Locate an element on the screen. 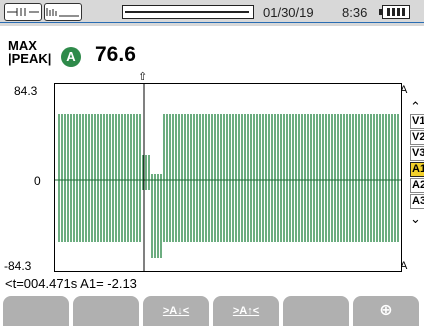 The width and height of the screenshot is (424, 327). measurement-mode-label: MAX |PEAK| is located at coordinates (29, 52).